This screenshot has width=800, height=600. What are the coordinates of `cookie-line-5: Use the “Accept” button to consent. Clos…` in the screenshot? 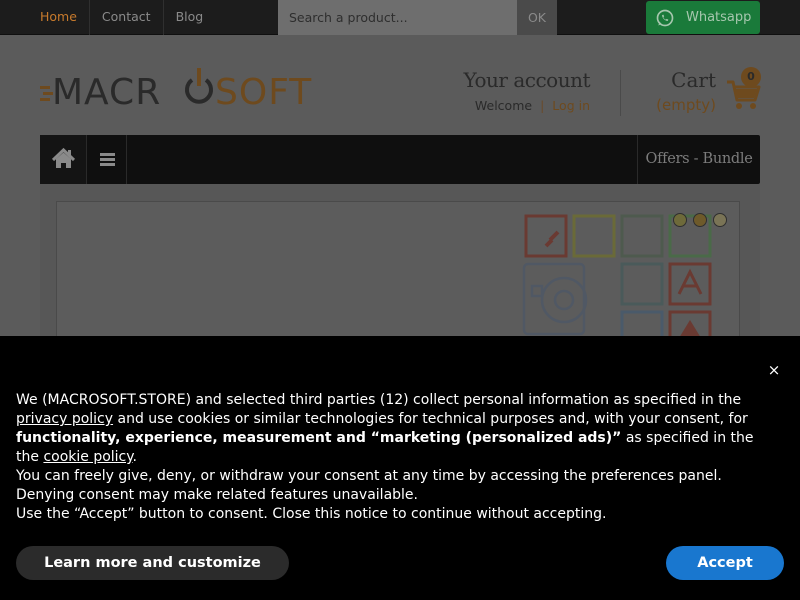 It's located at (311, 514).